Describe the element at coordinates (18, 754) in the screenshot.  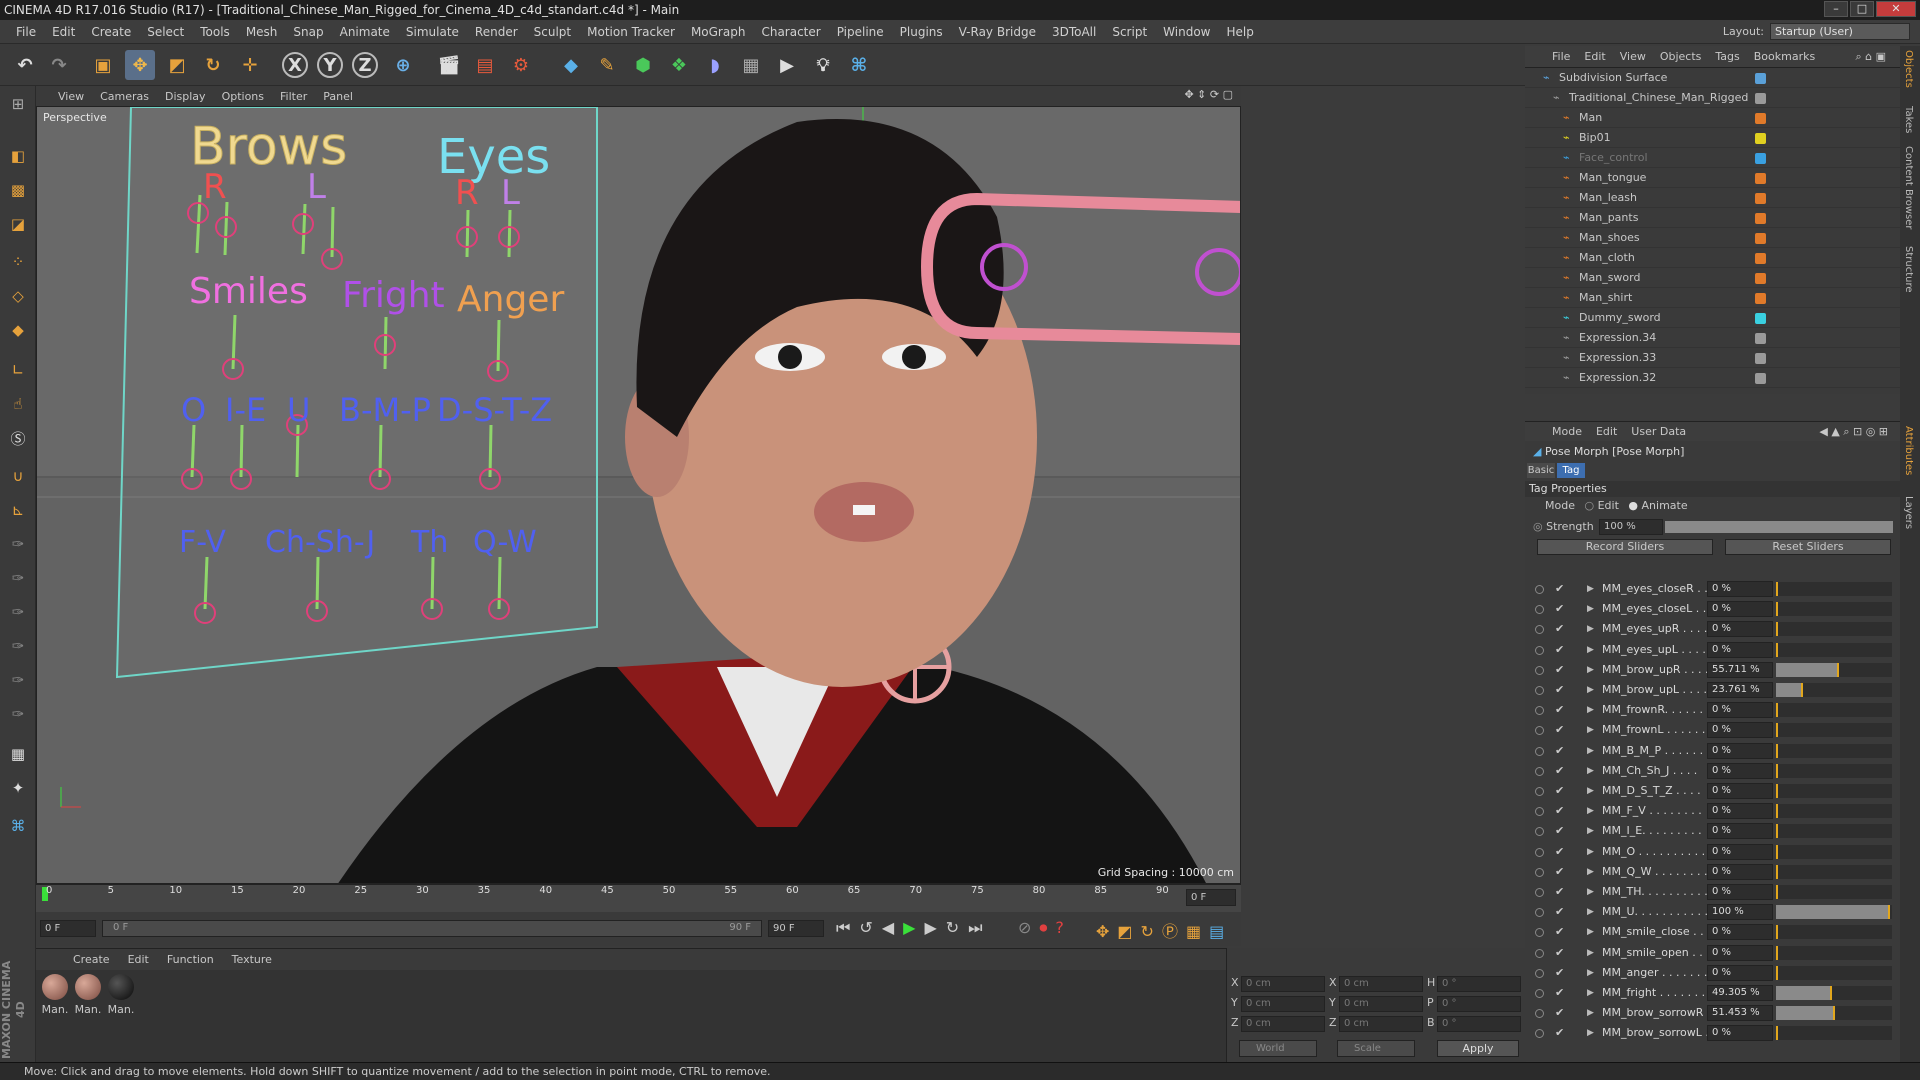
I see `grid-icon: ▦` at that location.